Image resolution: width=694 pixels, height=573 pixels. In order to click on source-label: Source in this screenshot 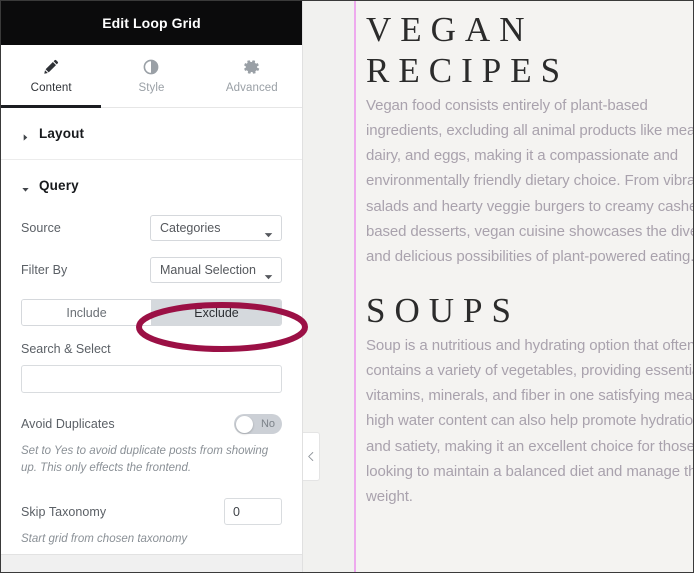, I will do `click(41, 228)`.